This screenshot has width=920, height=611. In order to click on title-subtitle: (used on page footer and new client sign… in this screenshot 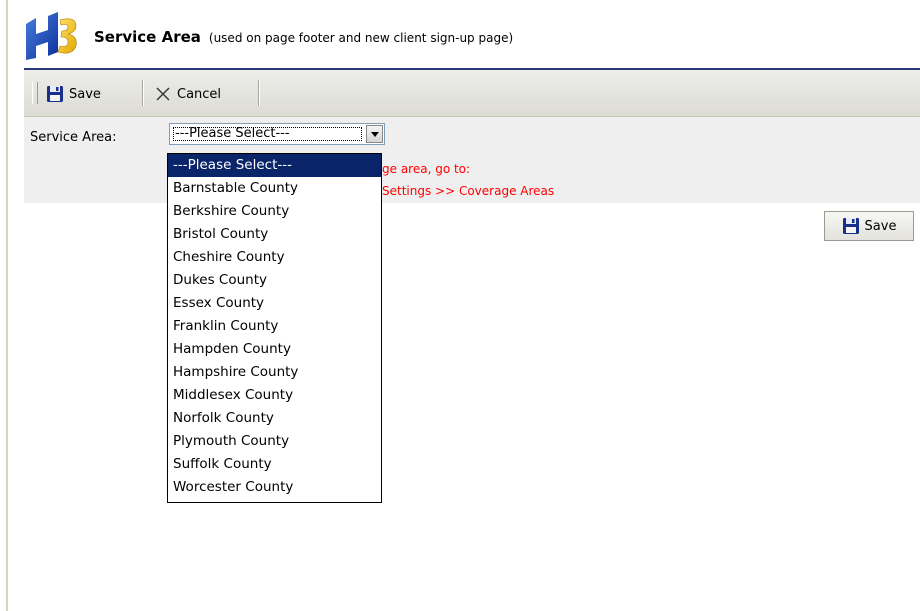, I will do `click(361, 38)`.